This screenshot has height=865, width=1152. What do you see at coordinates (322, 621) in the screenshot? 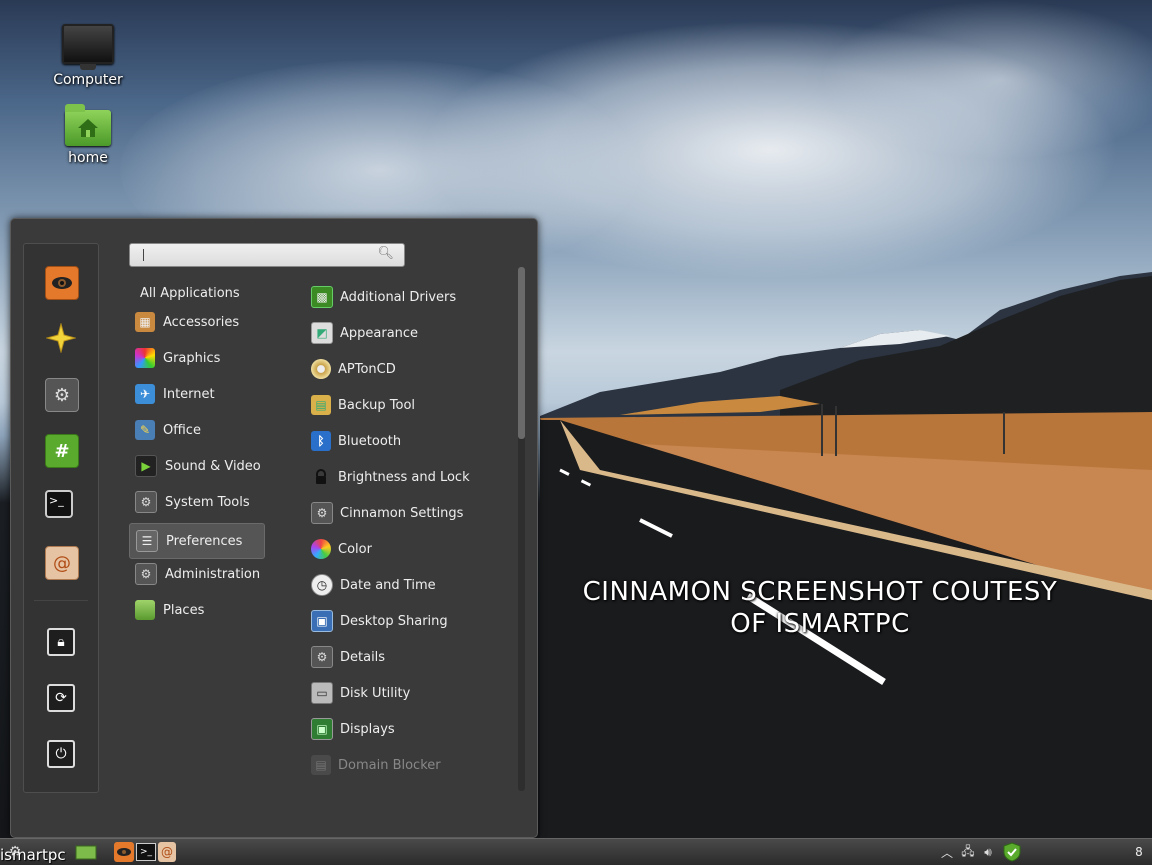
I see `desktop-sharing-icon: ▣` at bounding box center [322, 621].